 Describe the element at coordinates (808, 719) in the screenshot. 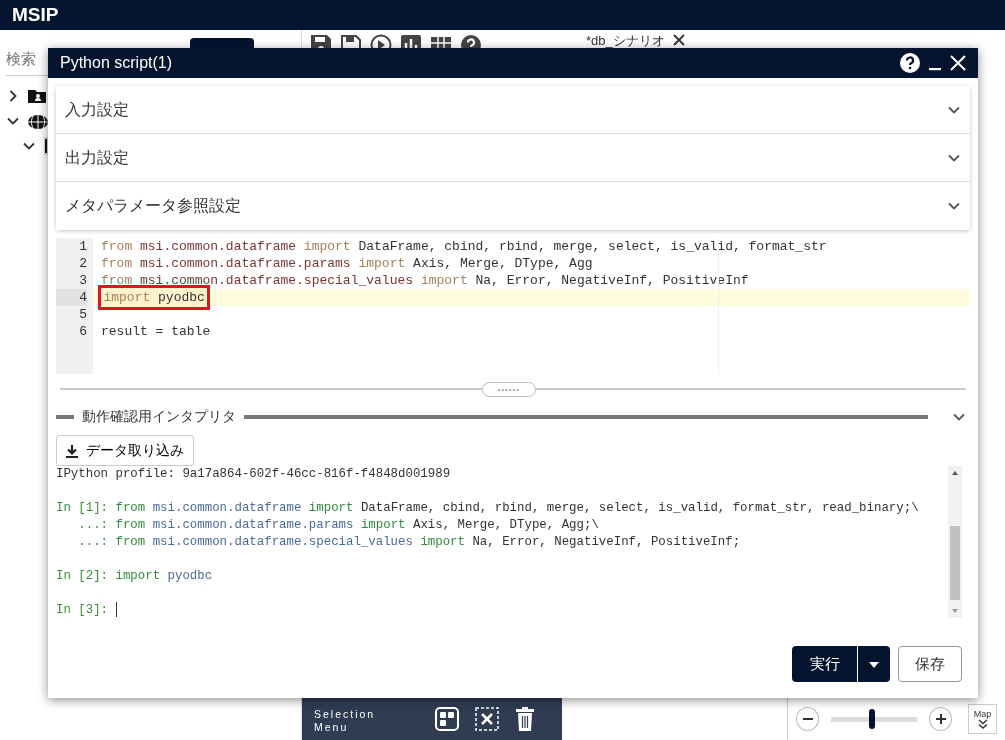

I see `zoom-out-button` at that location.